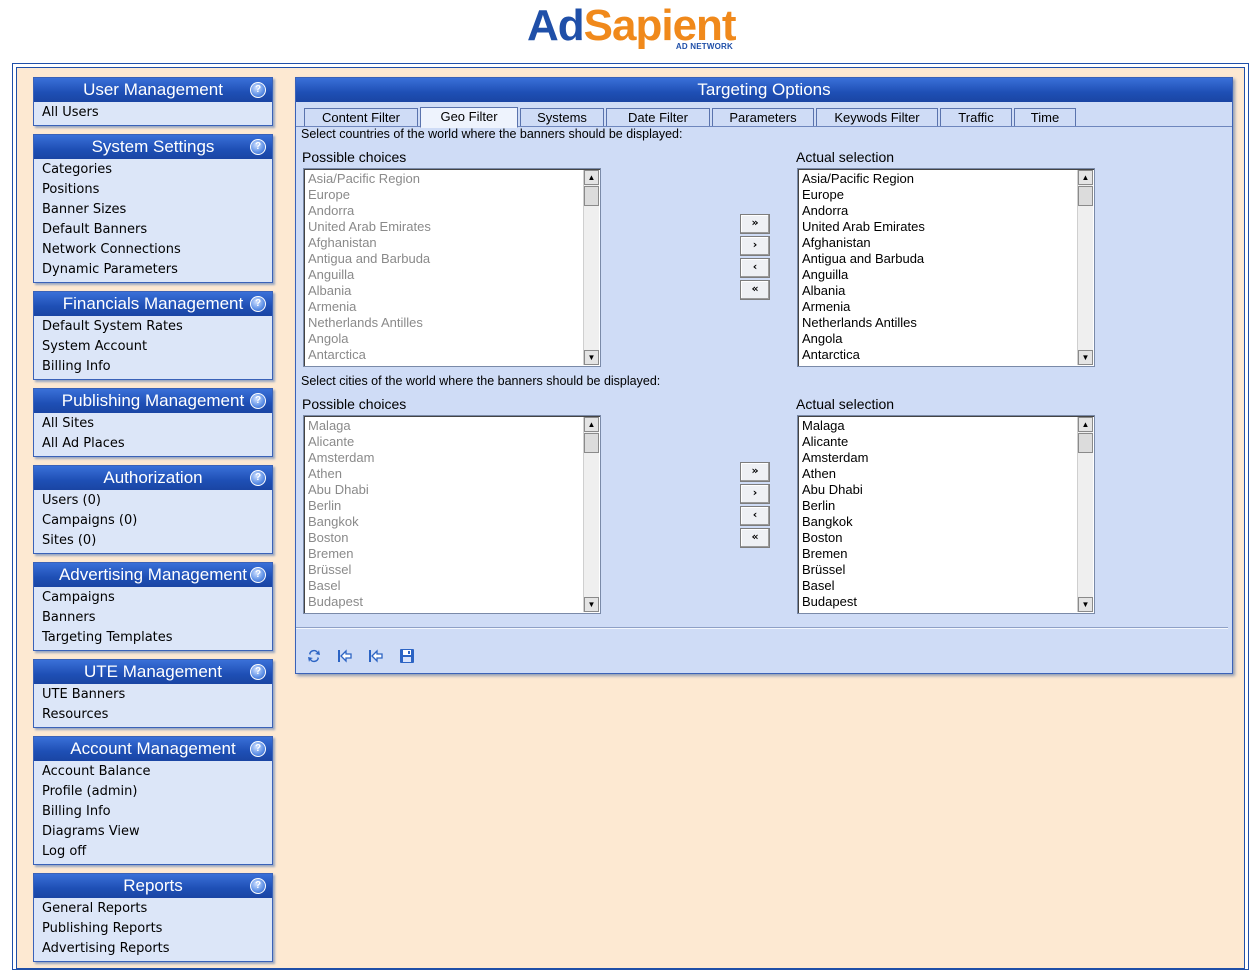  Describe the element at coordinates (407, 656) in the screenshot. I see `save-icon` at that location.